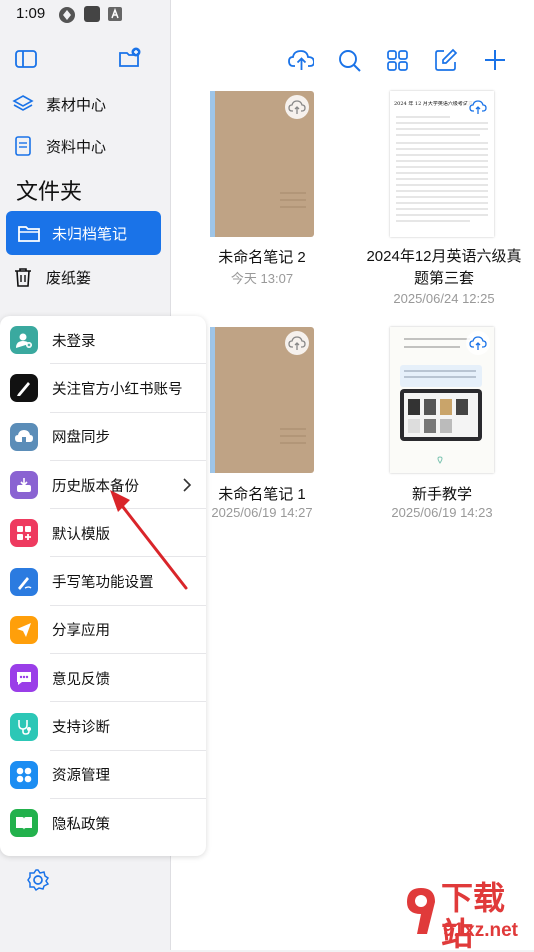  I want to click on sidebar-toggle-icon, so click(26, 59).